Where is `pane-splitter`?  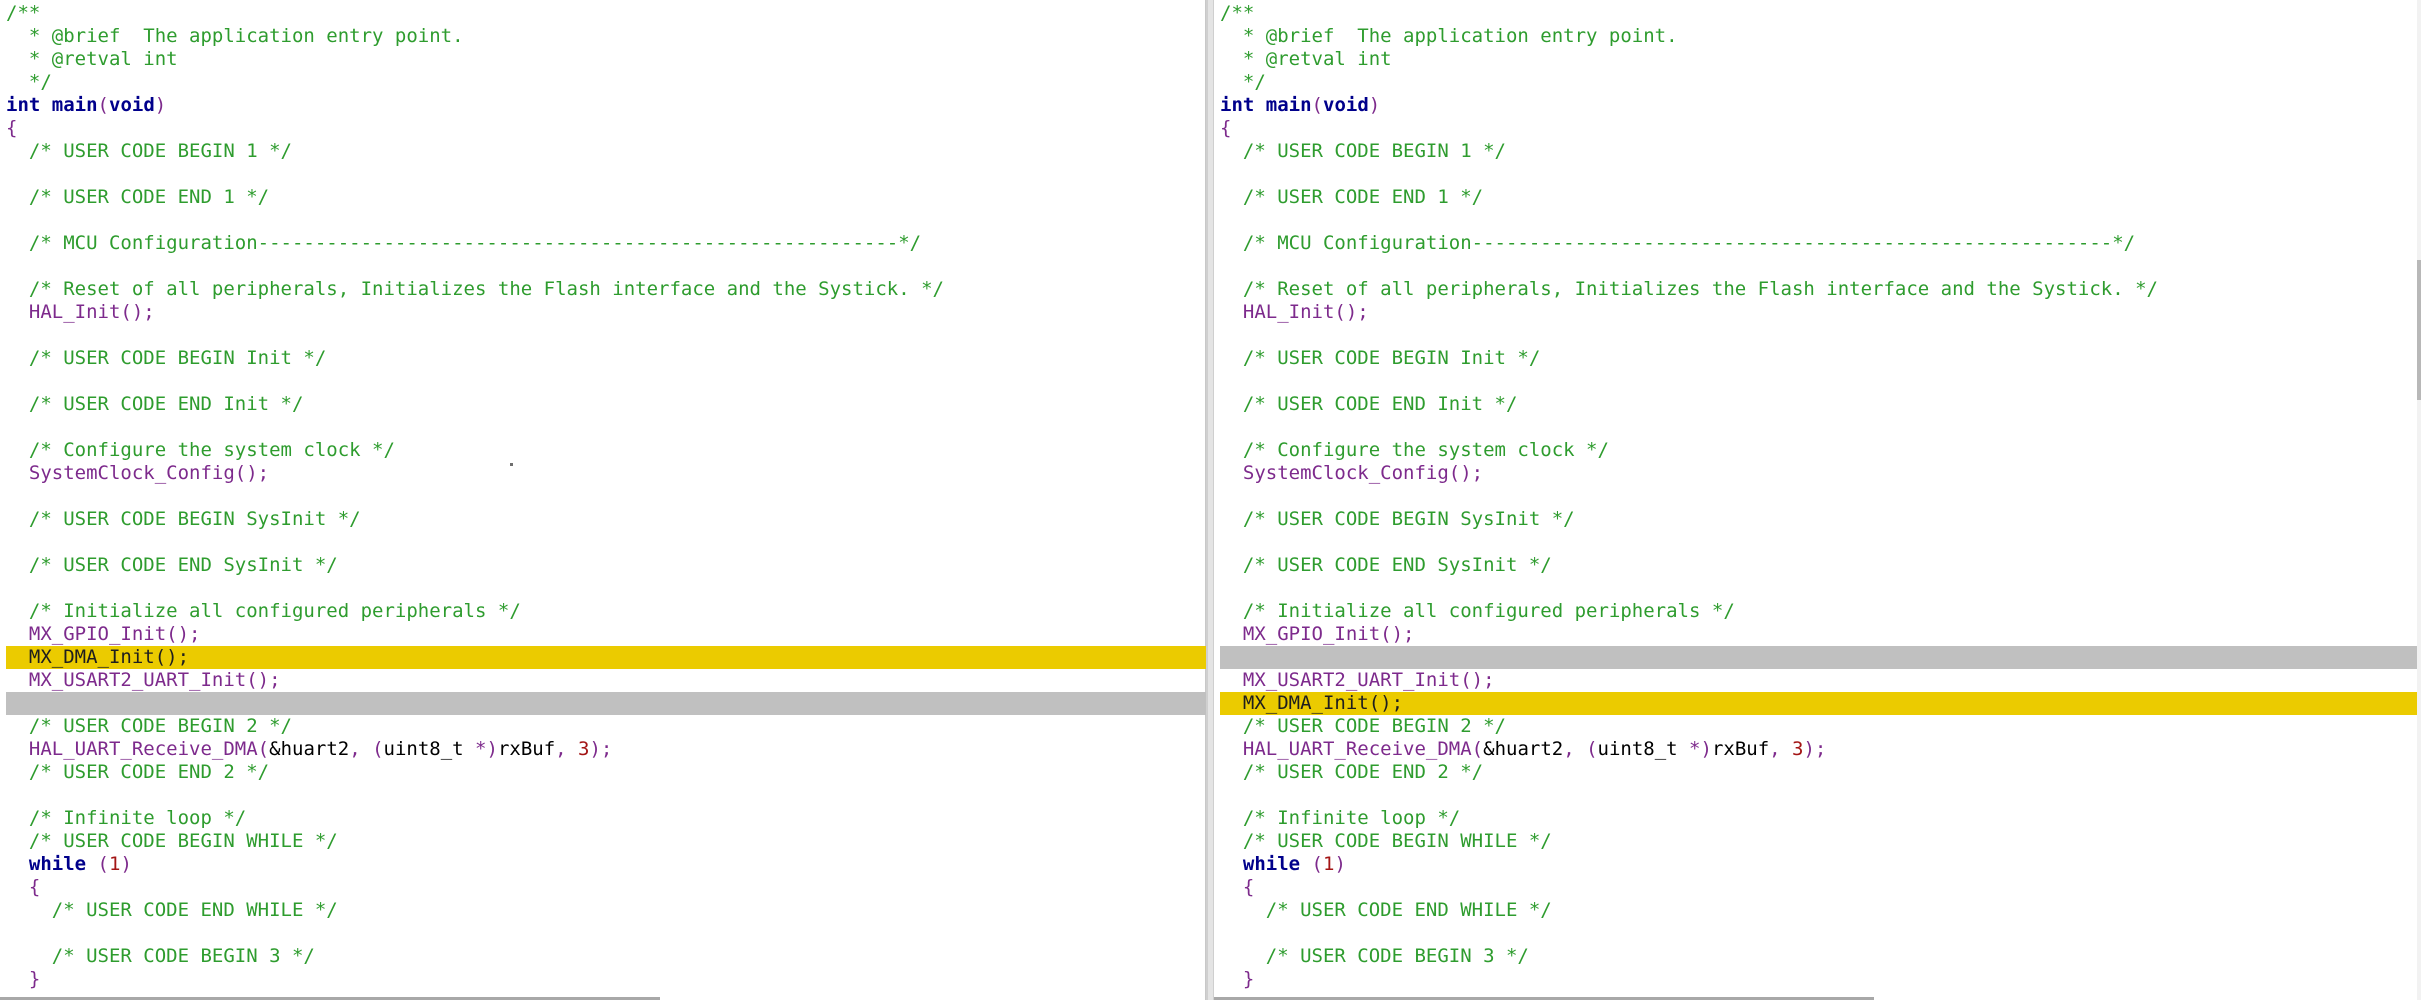
pane-splitter is located at coordinates (1210, 500).